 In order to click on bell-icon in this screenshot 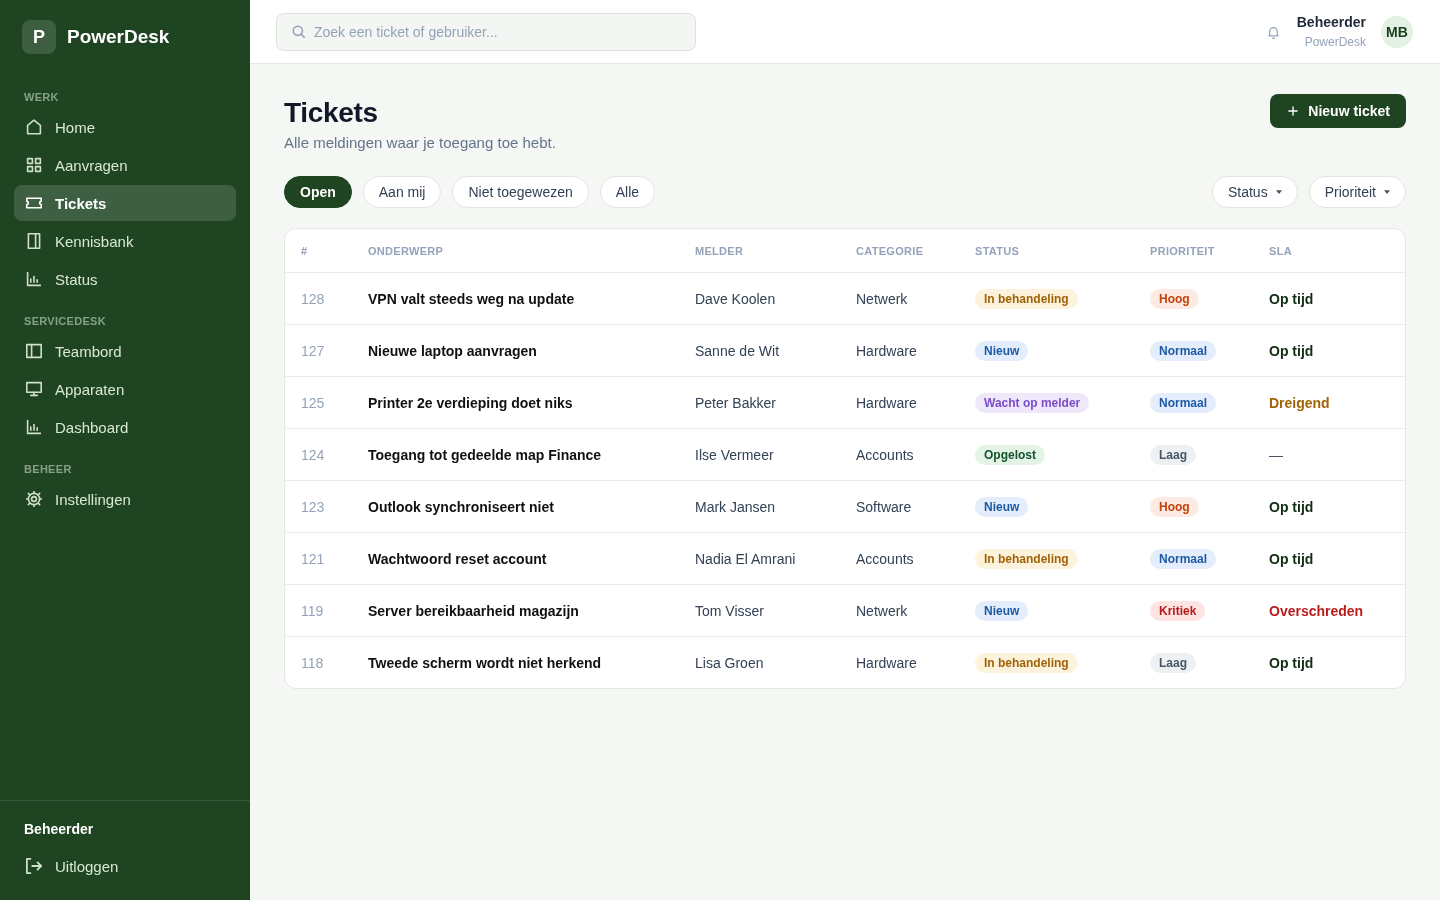, I will do `click(1273, 31)`.